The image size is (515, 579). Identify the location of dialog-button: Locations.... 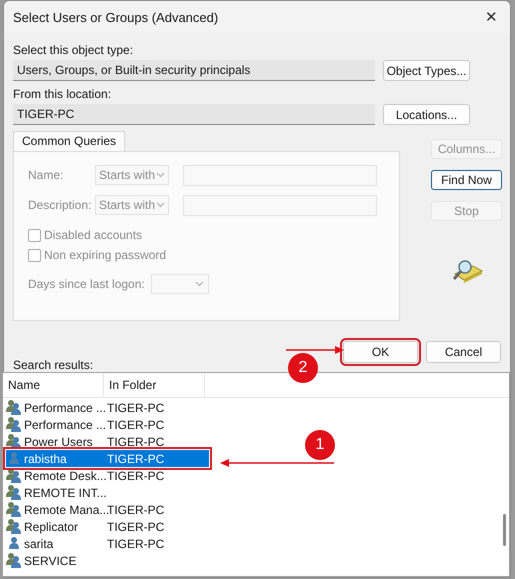
(426, 114).